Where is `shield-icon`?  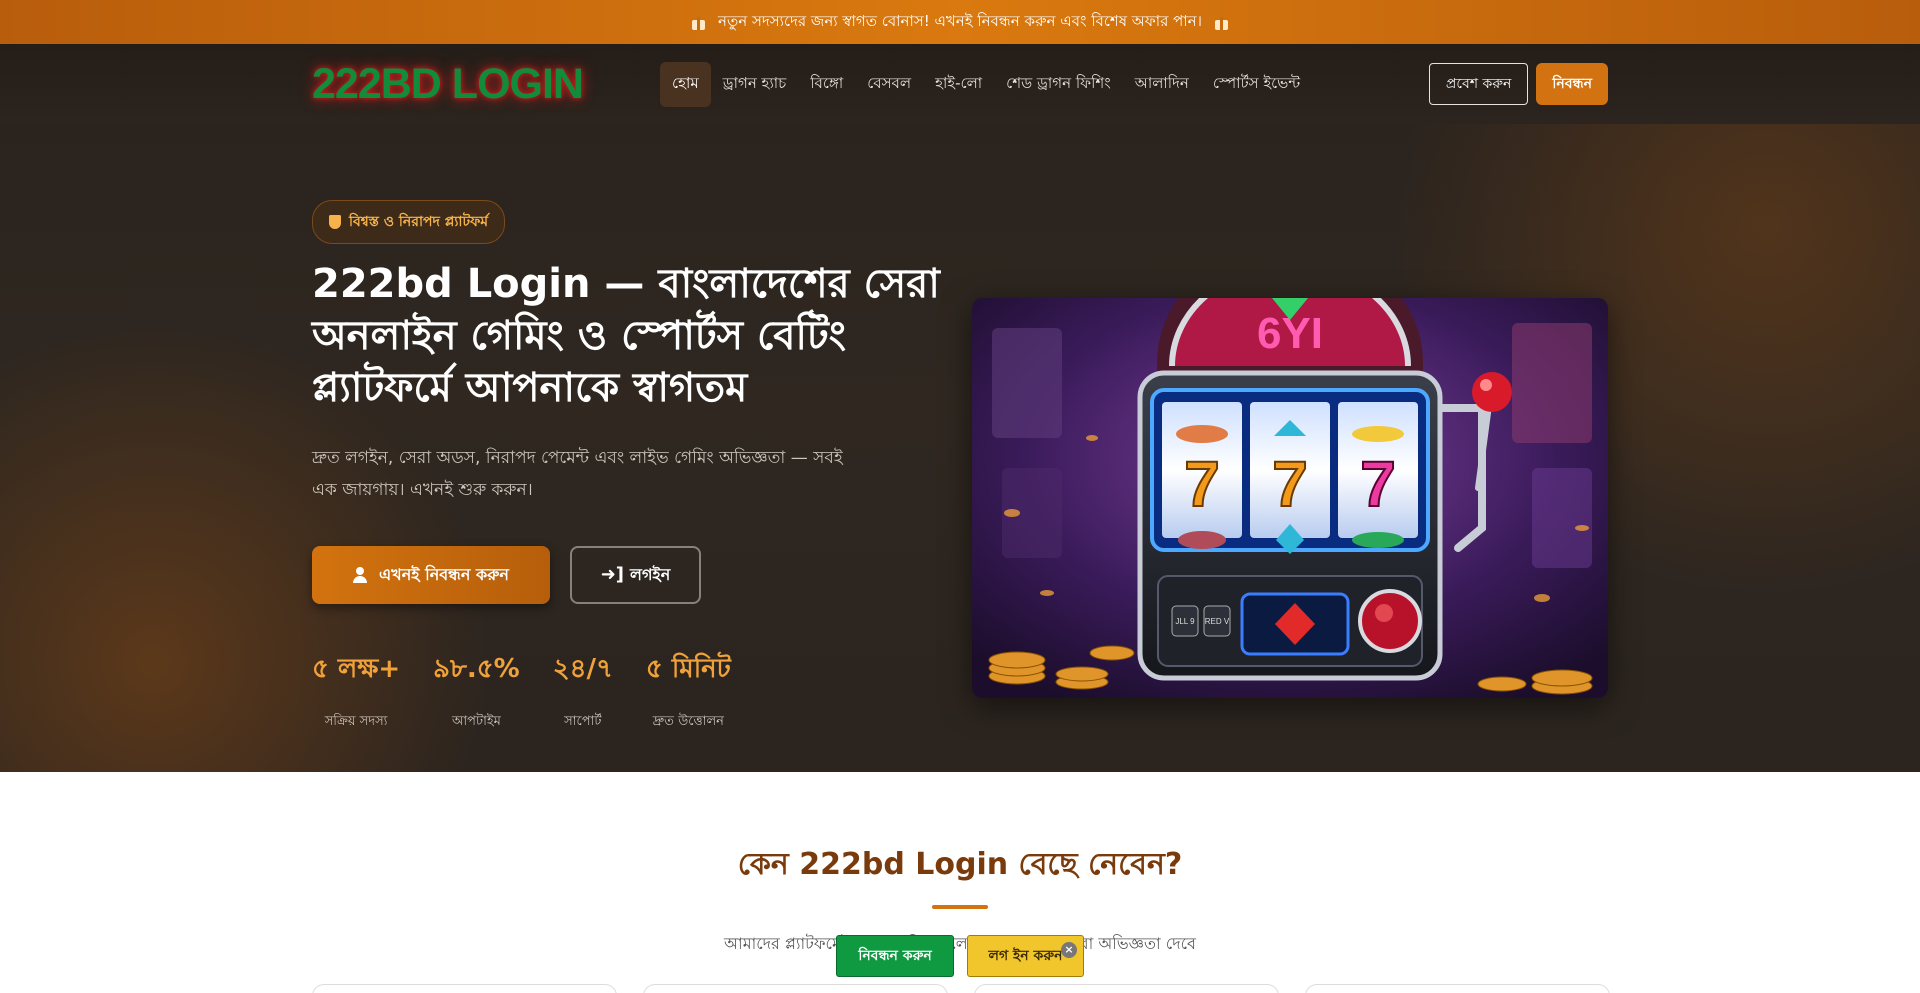
shield-icon is located at coordinates (335, 222).